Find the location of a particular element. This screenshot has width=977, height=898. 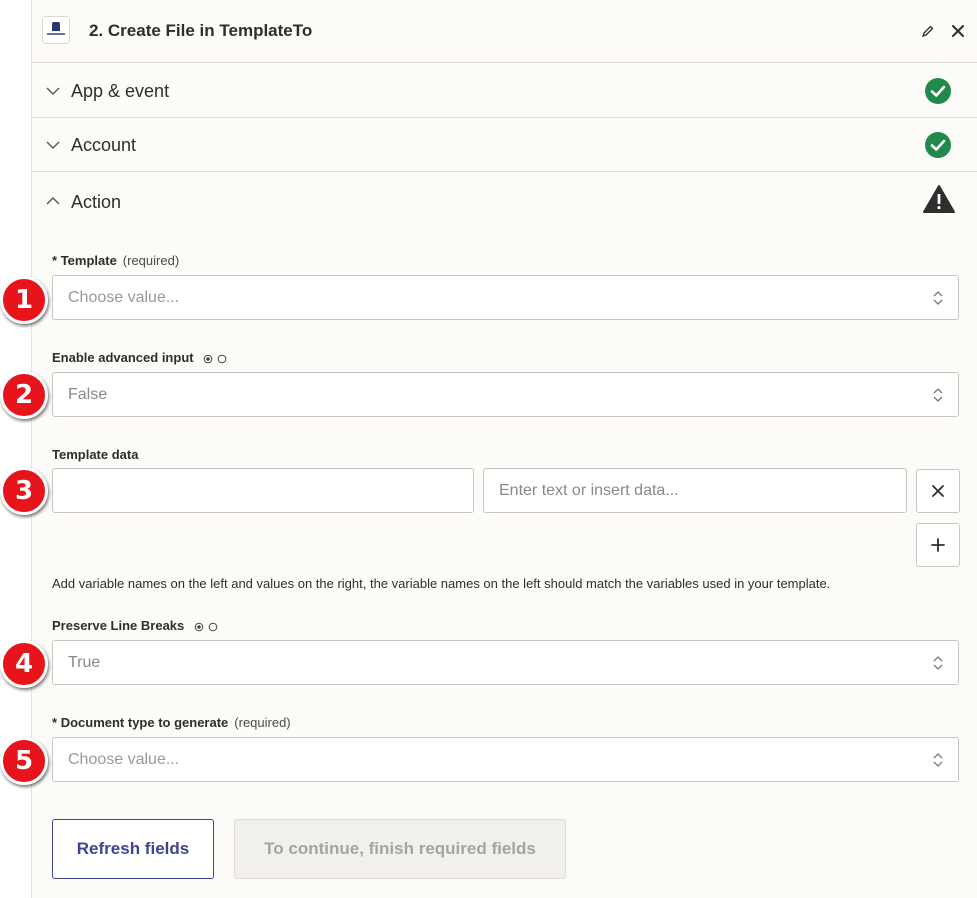

chevron-up-icon is located at coordinates (53, 201).